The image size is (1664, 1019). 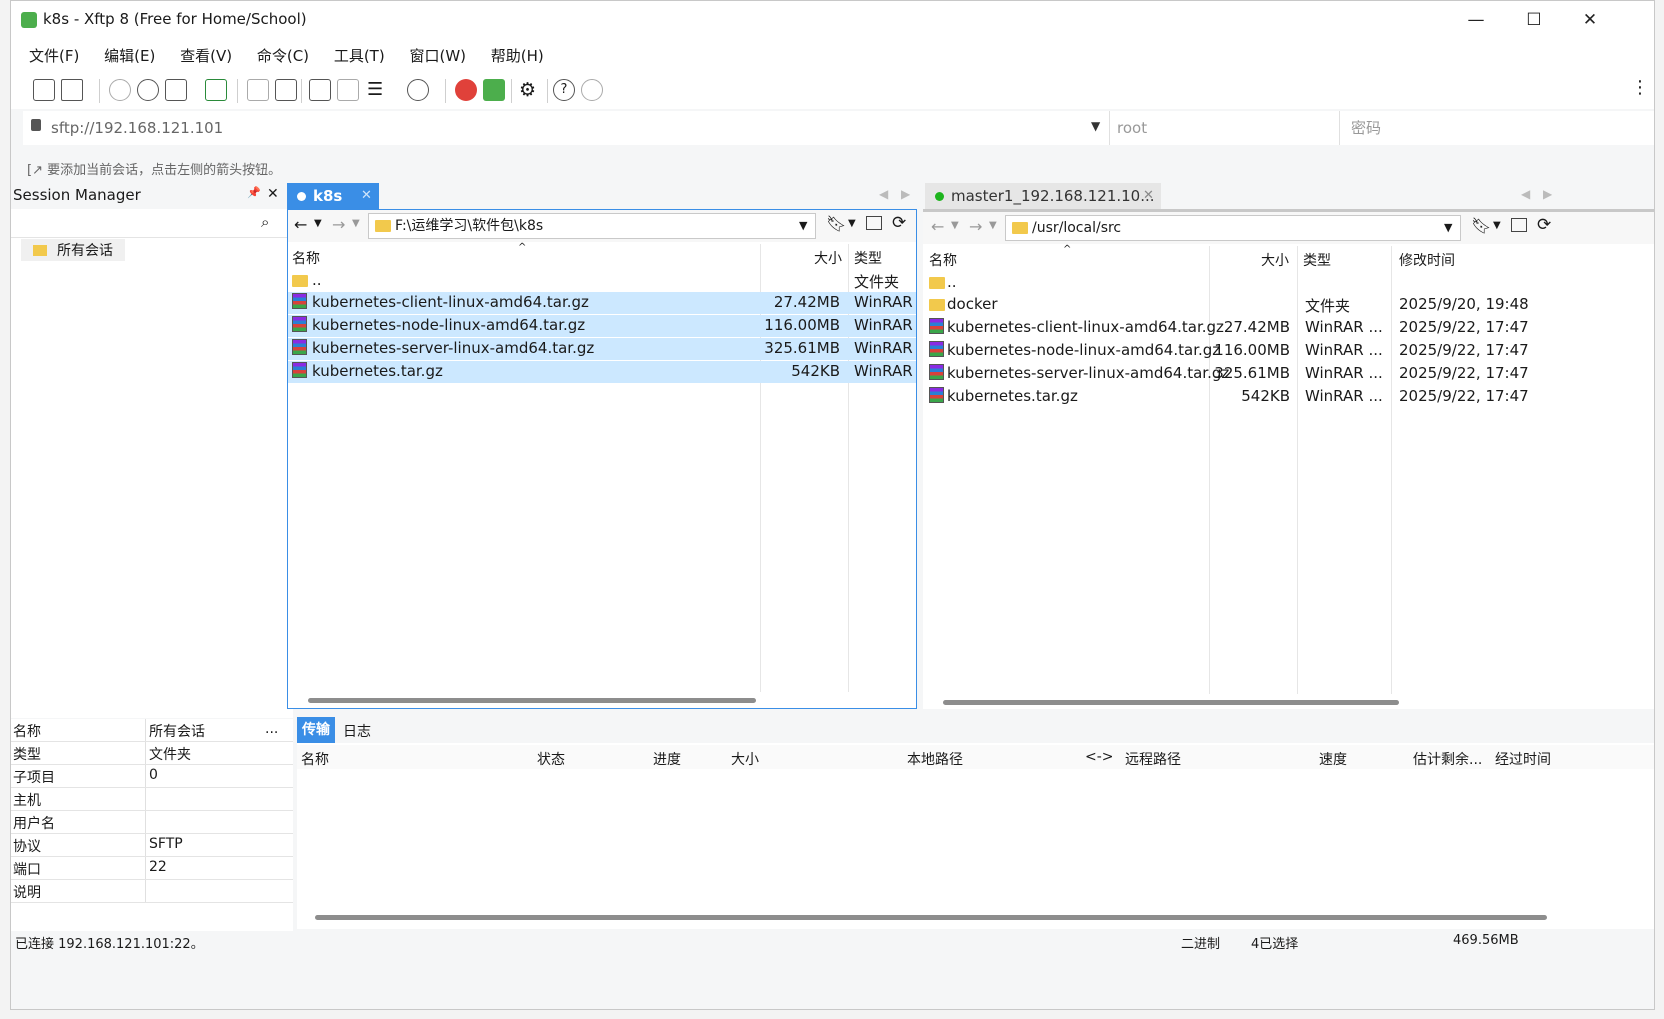 What do you see at coordinates (576, 128) in the screenshot?
I see `host-input: sftp://192.168.121.101` at bounding box center [576, 128].